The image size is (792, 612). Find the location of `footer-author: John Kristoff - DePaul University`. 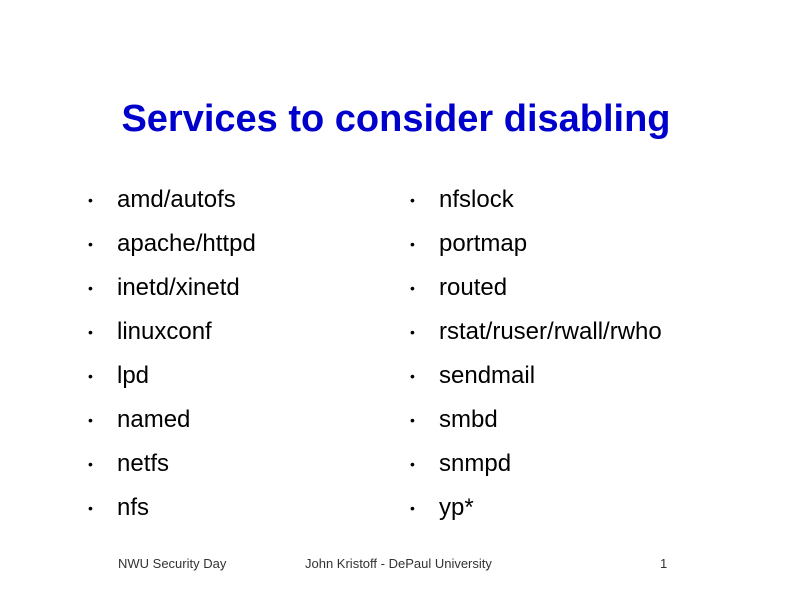

footer-author: John Kristoff - DePaul University is located at coordinates (398, 563).